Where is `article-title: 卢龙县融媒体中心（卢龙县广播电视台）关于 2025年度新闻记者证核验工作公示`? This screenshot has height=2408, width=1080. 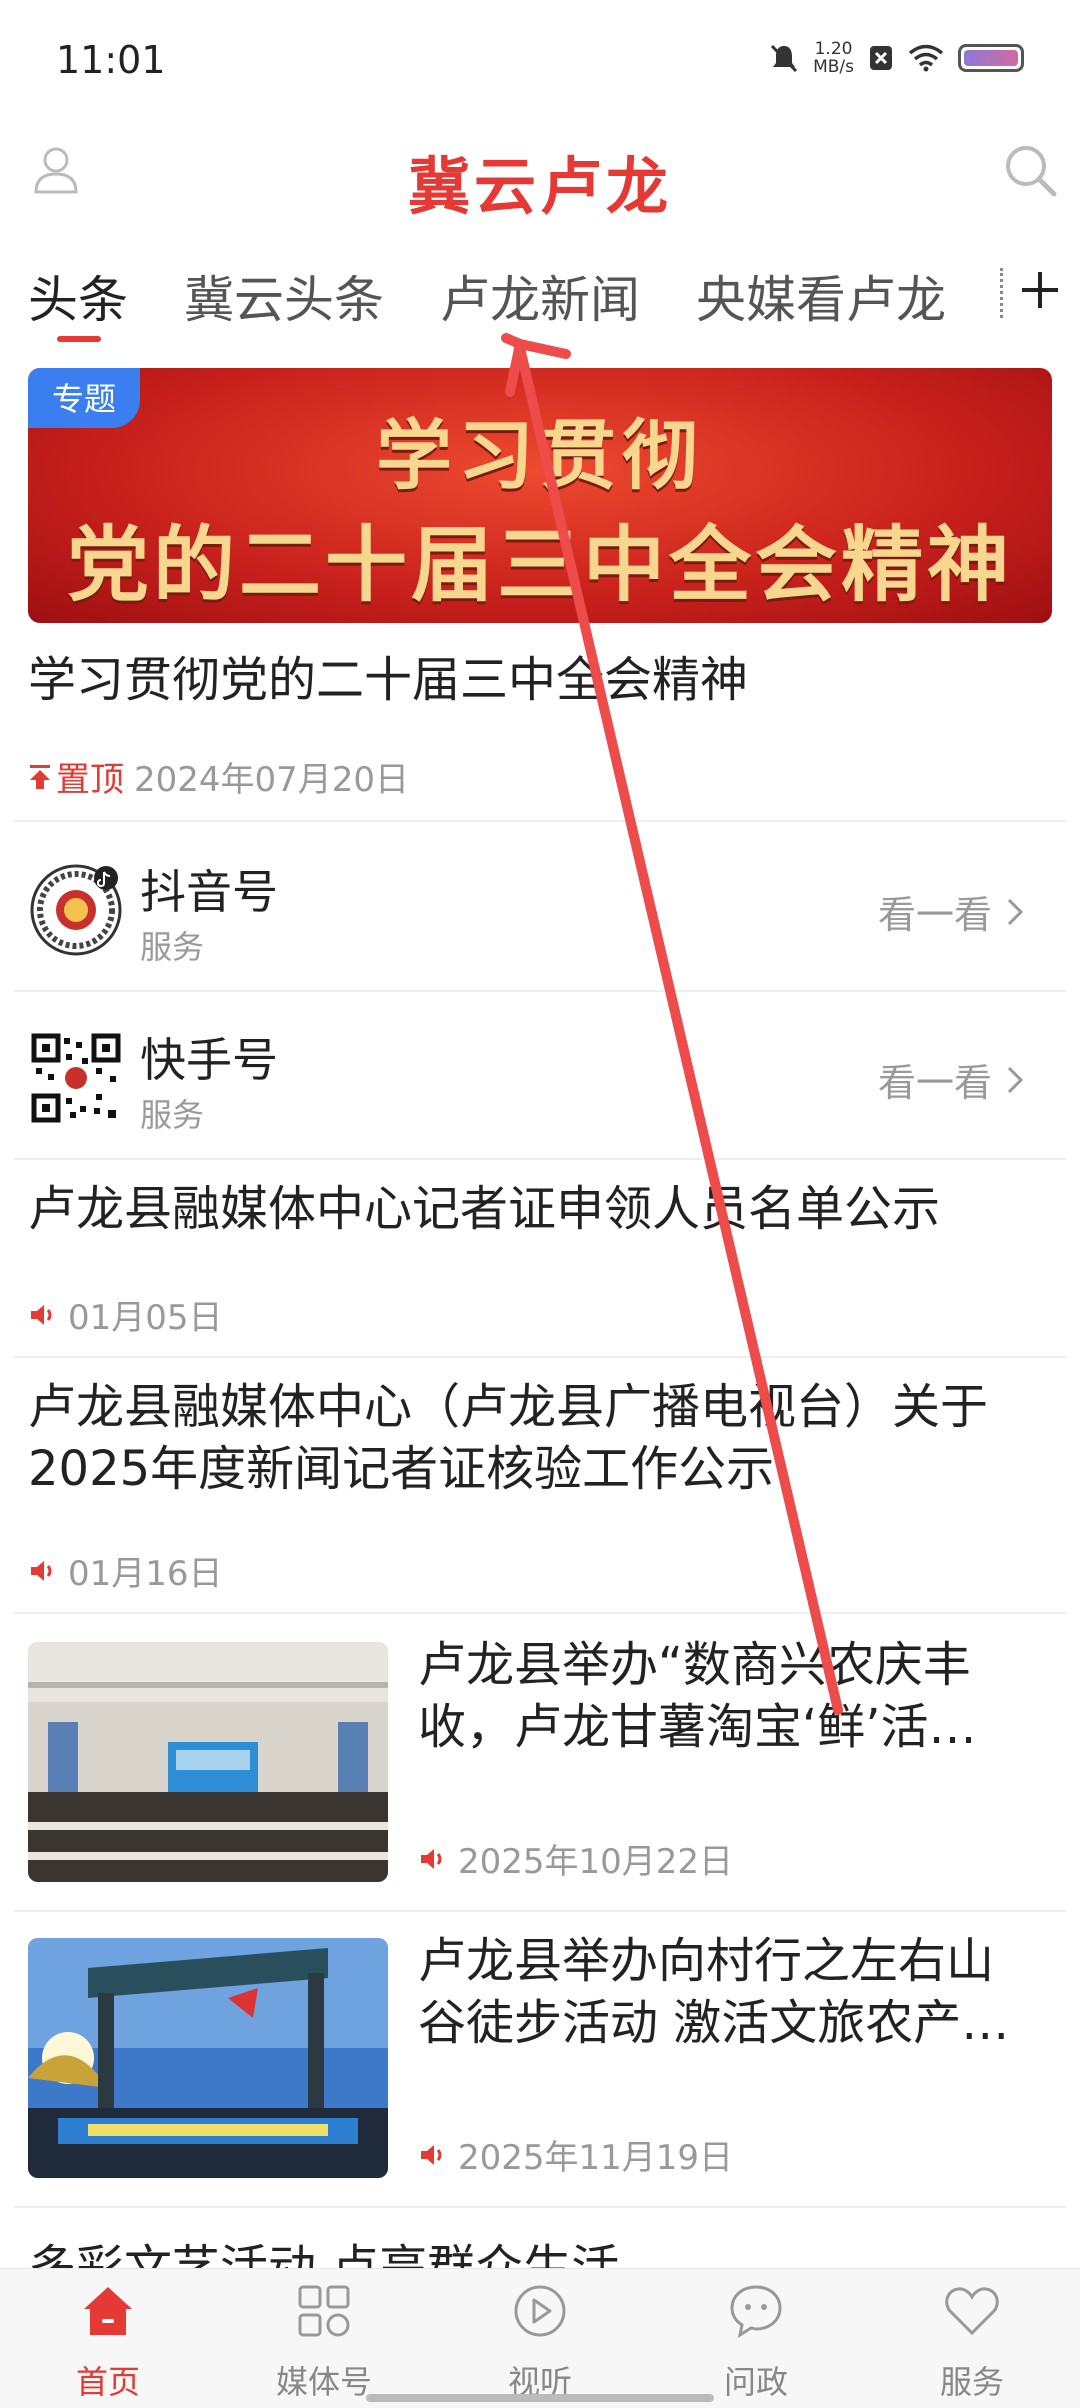 article-title: 卢龙县融媒体中心（卢龙县广播电视台）关于 2025年度新闻记者证核验工作公示 is located at coordinates (540, 1438).